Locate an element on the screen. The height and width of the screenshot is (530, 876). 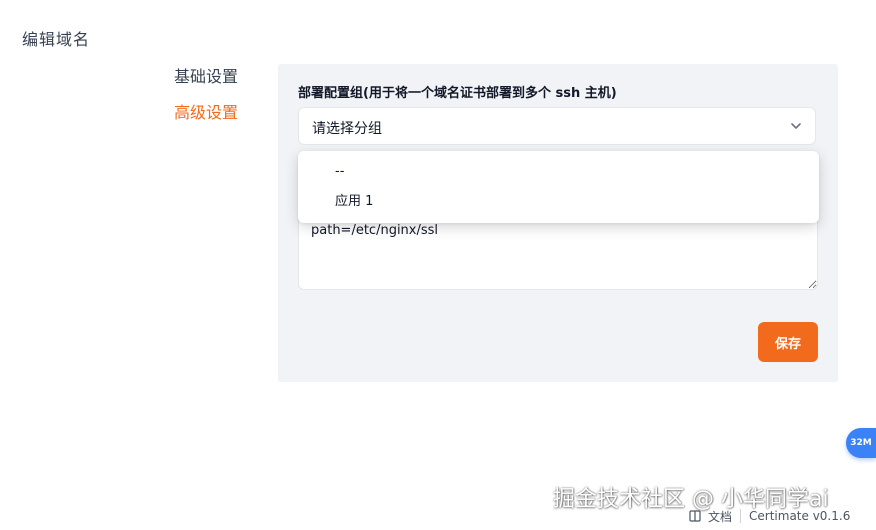
book-icon is located at coordinates (695, 516).